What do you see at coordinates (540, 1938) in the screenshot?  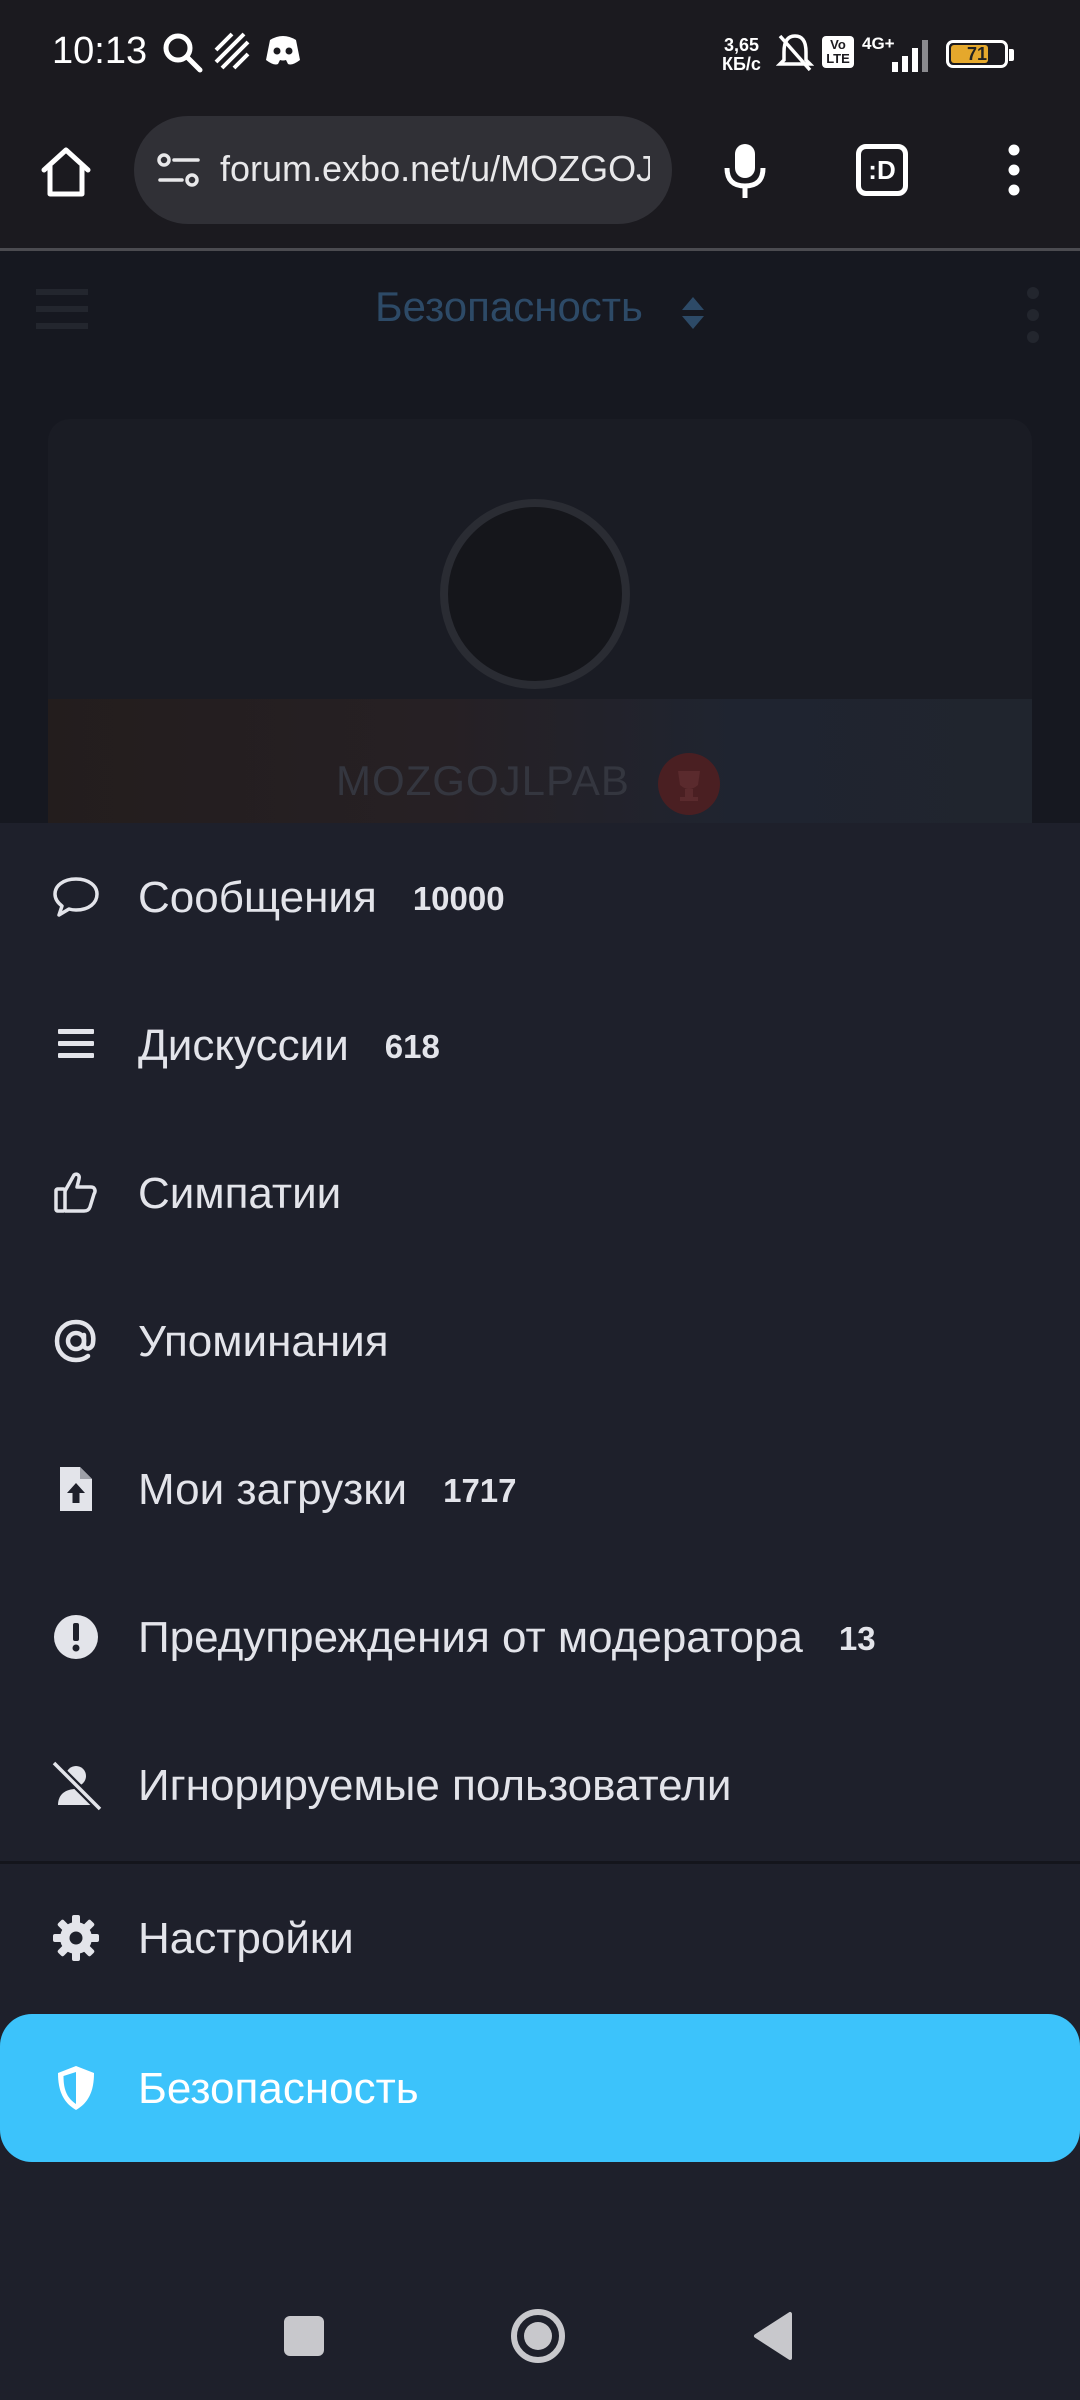 I see `menu-item-settings: Настройки` at bounding box center [540, 1938].